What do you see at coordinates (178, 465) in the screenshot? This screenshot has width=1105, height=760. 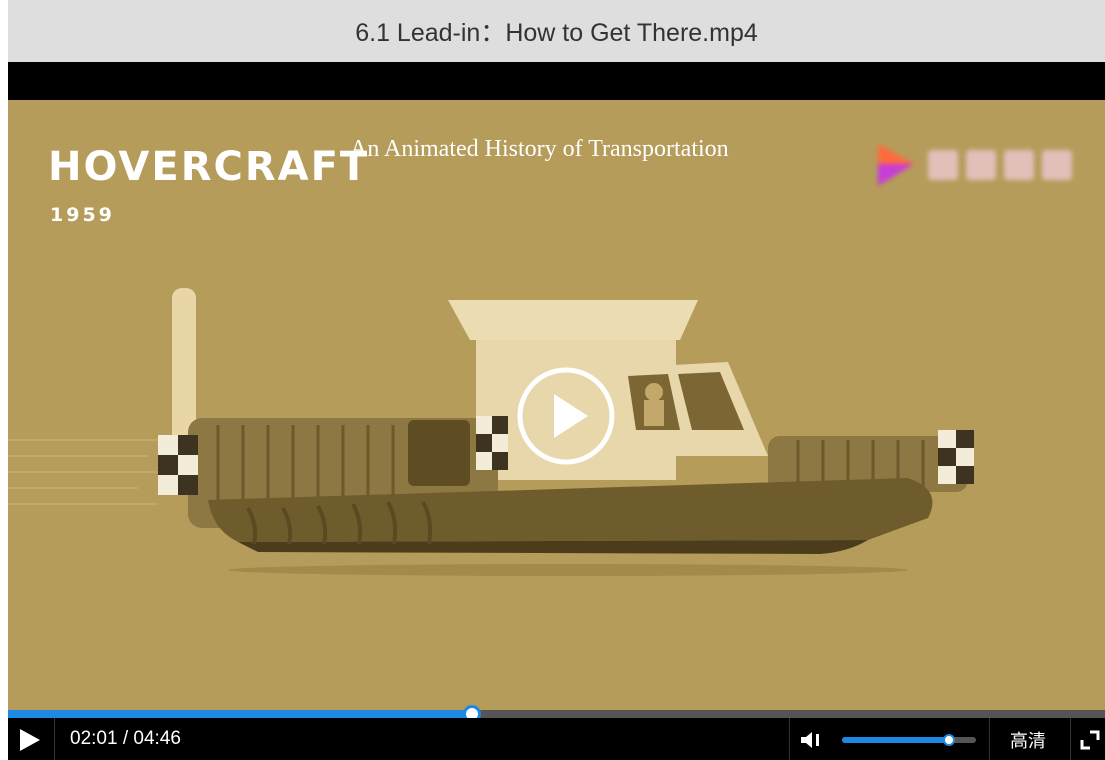 I see `checker-left` at bounding box center [178, 465].